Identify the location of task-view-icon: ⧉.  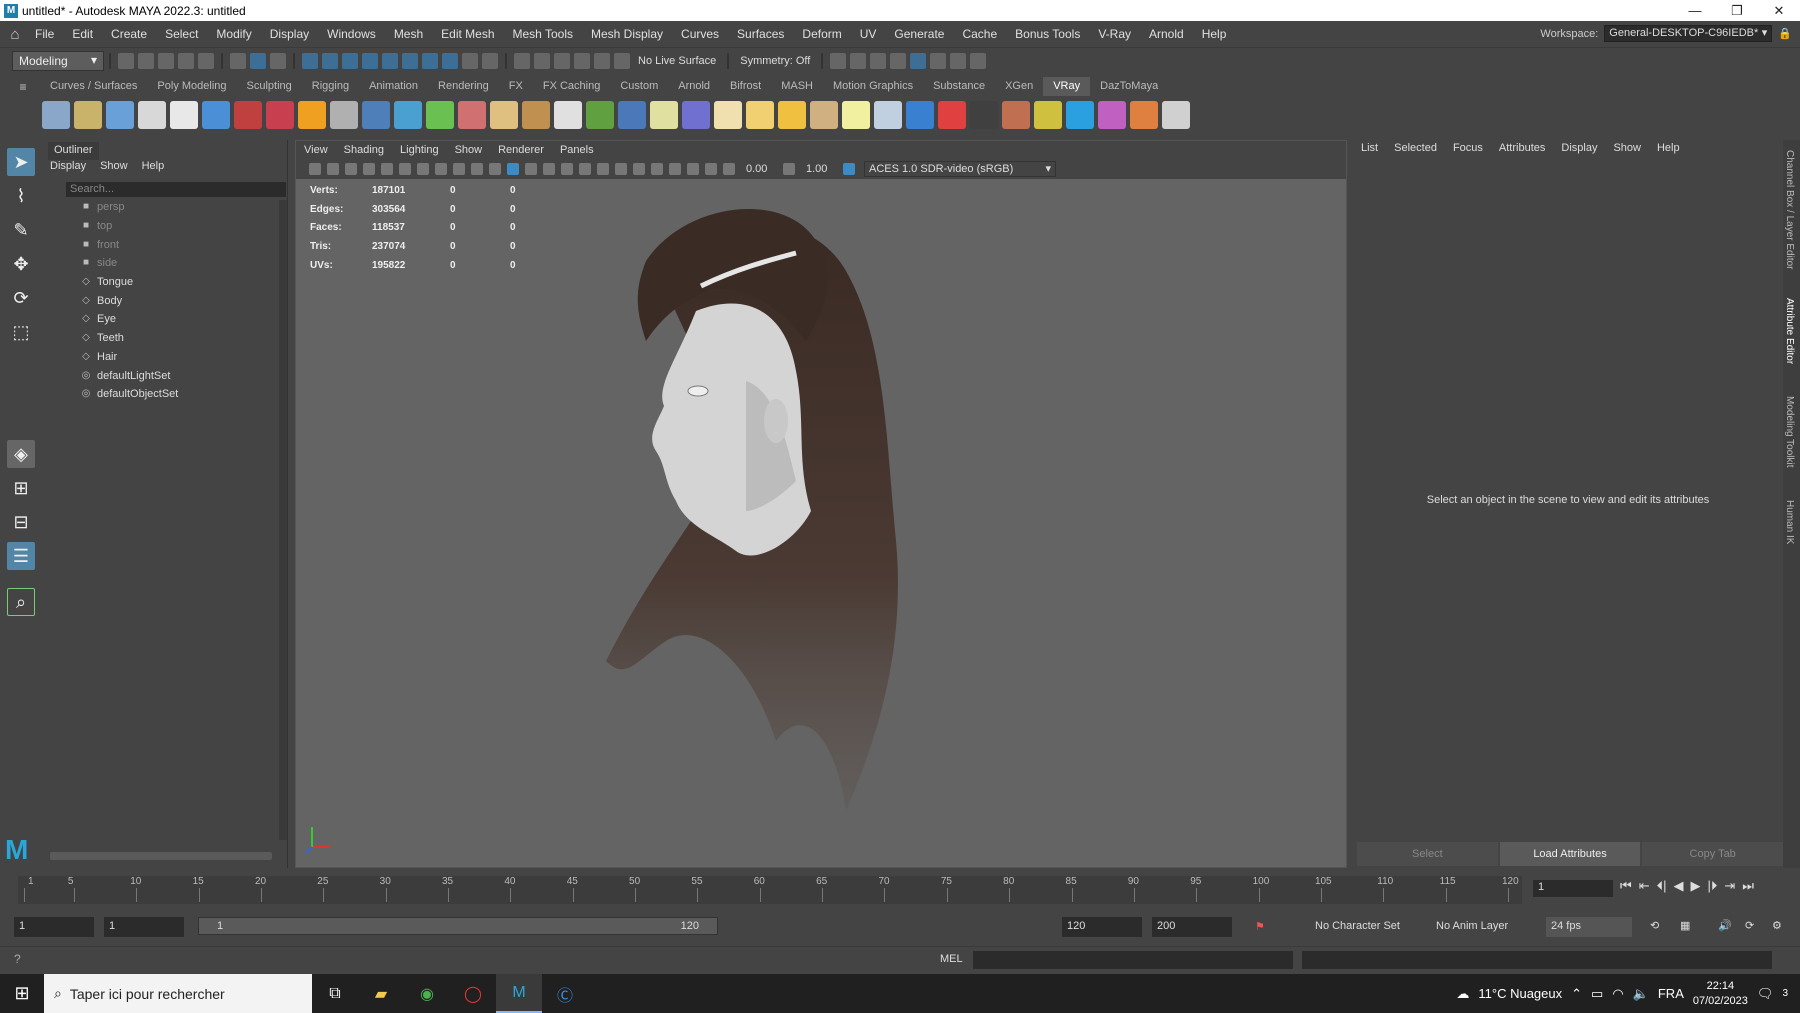
(335, 993).